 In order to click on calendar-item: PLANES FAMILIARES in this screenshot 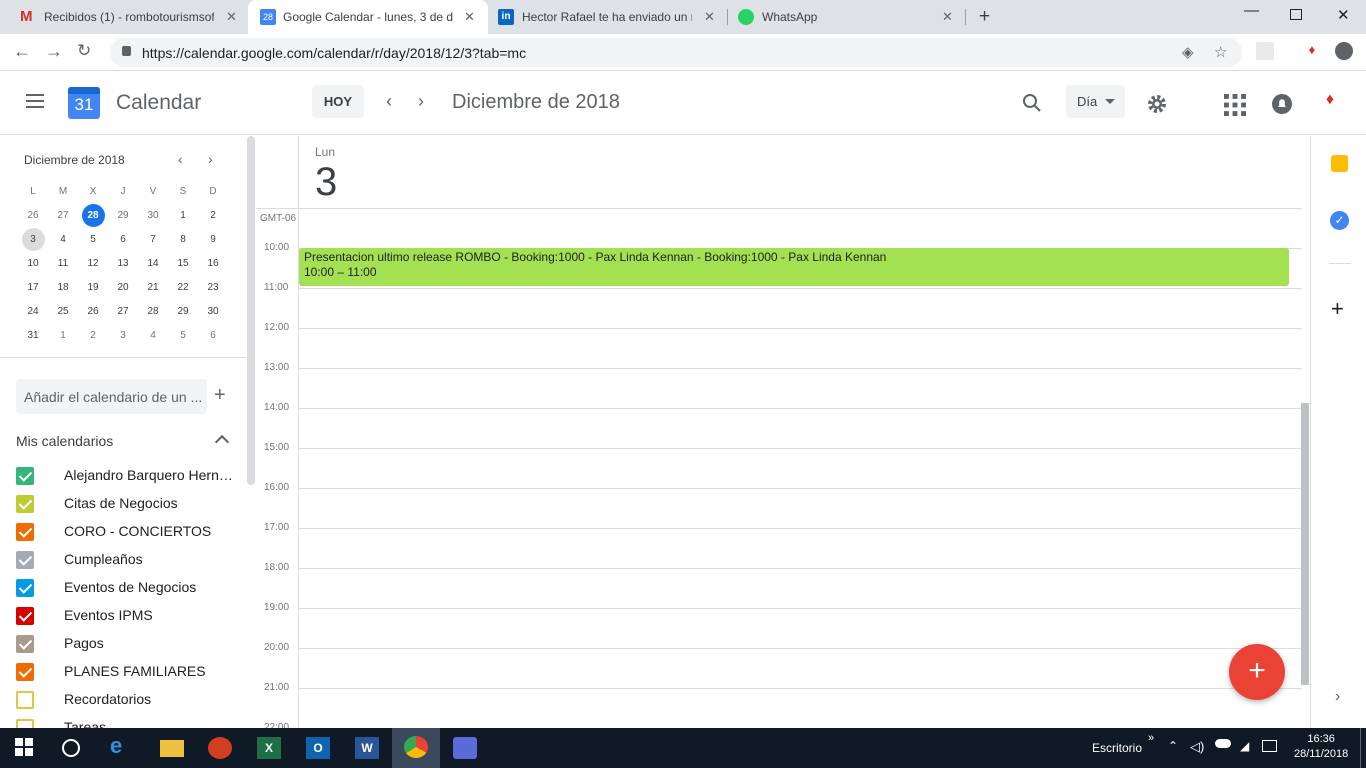, I will do `click(131, 671)`.